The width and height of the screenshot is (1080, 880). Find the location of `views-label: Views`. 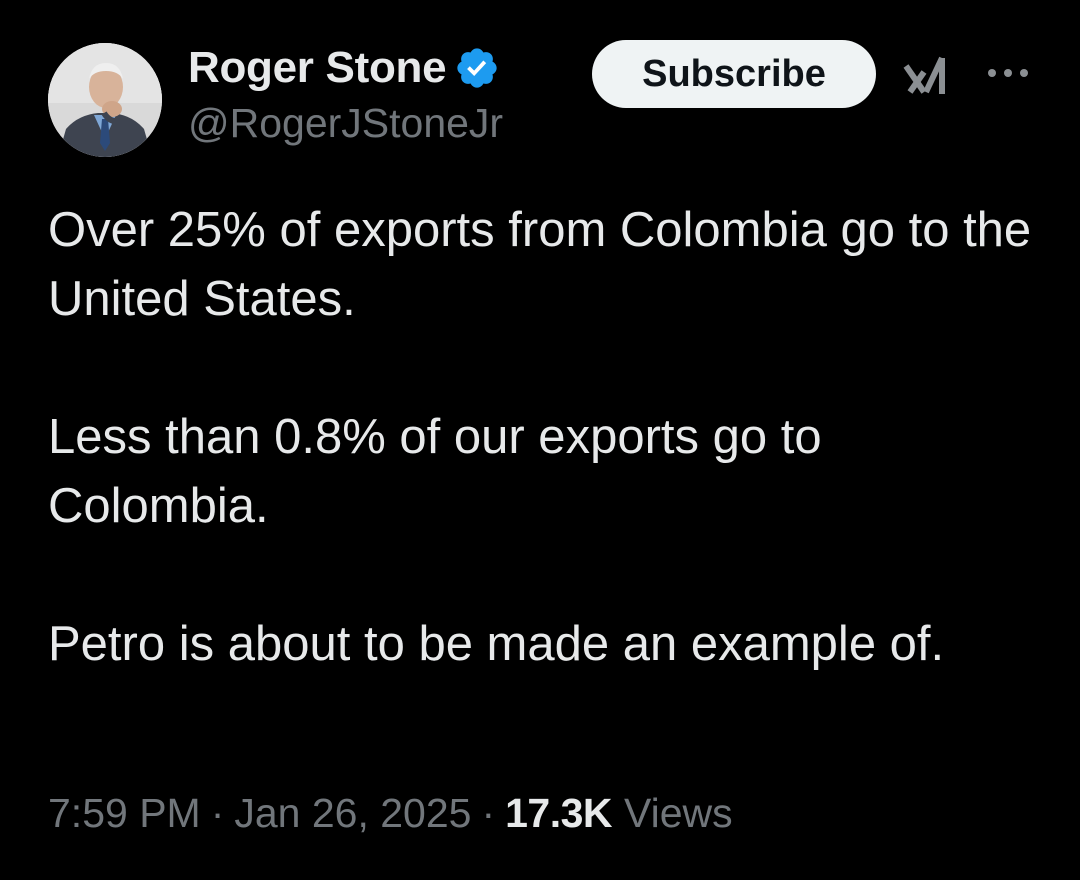

views-label: Views is located at coordinates (678, 813).